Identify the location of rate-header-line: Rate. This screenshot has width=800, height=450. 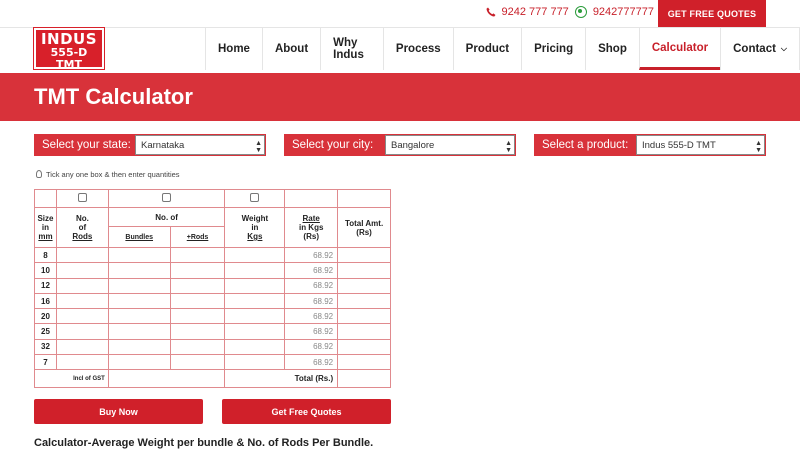
(311, 218).